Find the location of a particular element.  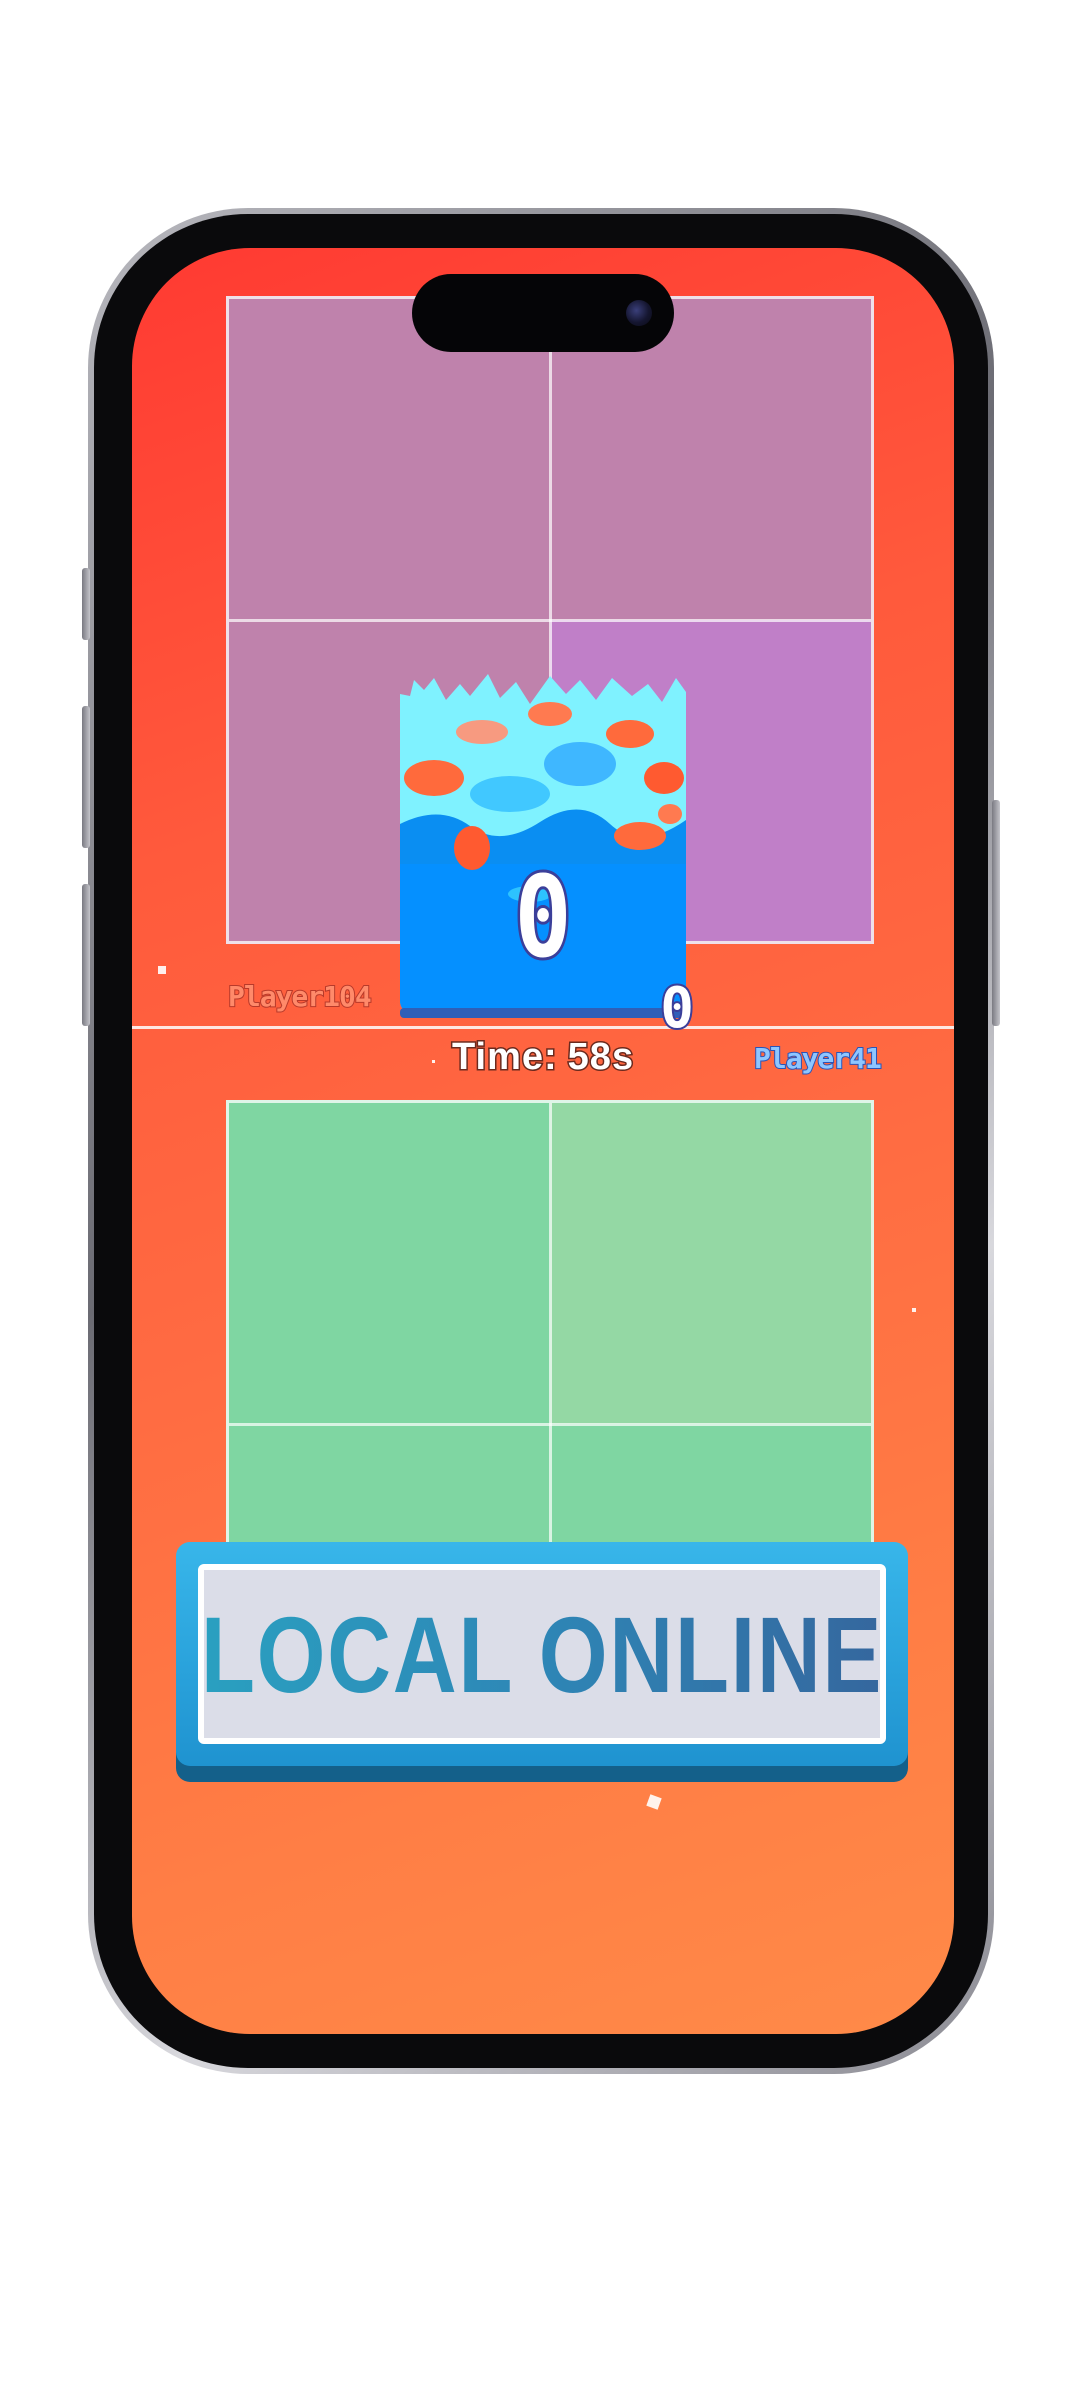

volume-up-button is located at coordinates (86, 777).